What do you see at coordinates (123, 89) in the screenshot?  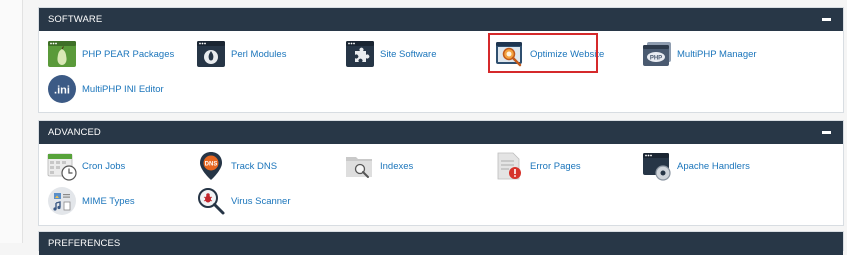 I see `multiphp-ini-editor-label: MultiPHP INI Editor` at bounding box center [123, 89].